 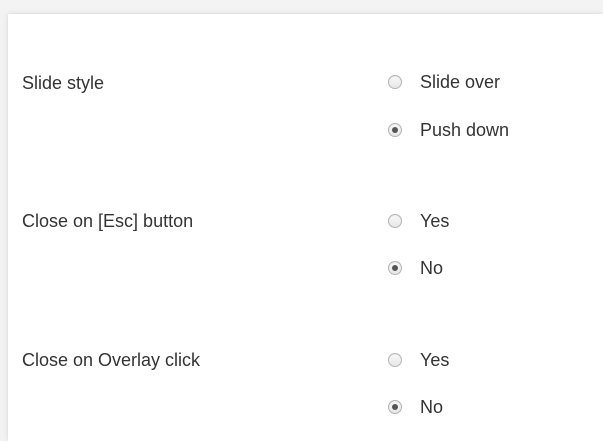 I want to click on radio-option-label: Push down, so click(x=464, y=130).